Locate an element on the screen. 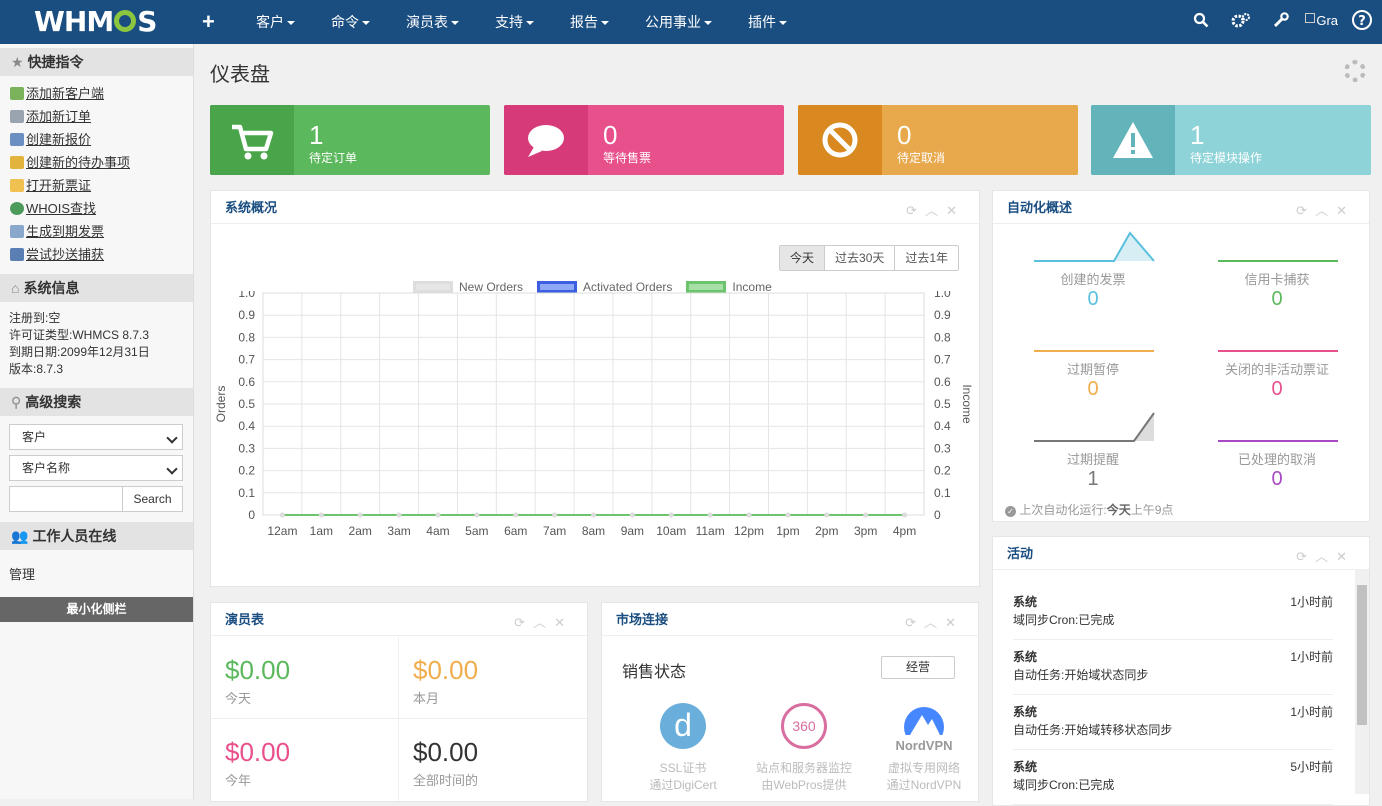 Image resolution: width=1382 pixels, height=806 pixels. help-icon: ? is located at coordinates (1362, 22).